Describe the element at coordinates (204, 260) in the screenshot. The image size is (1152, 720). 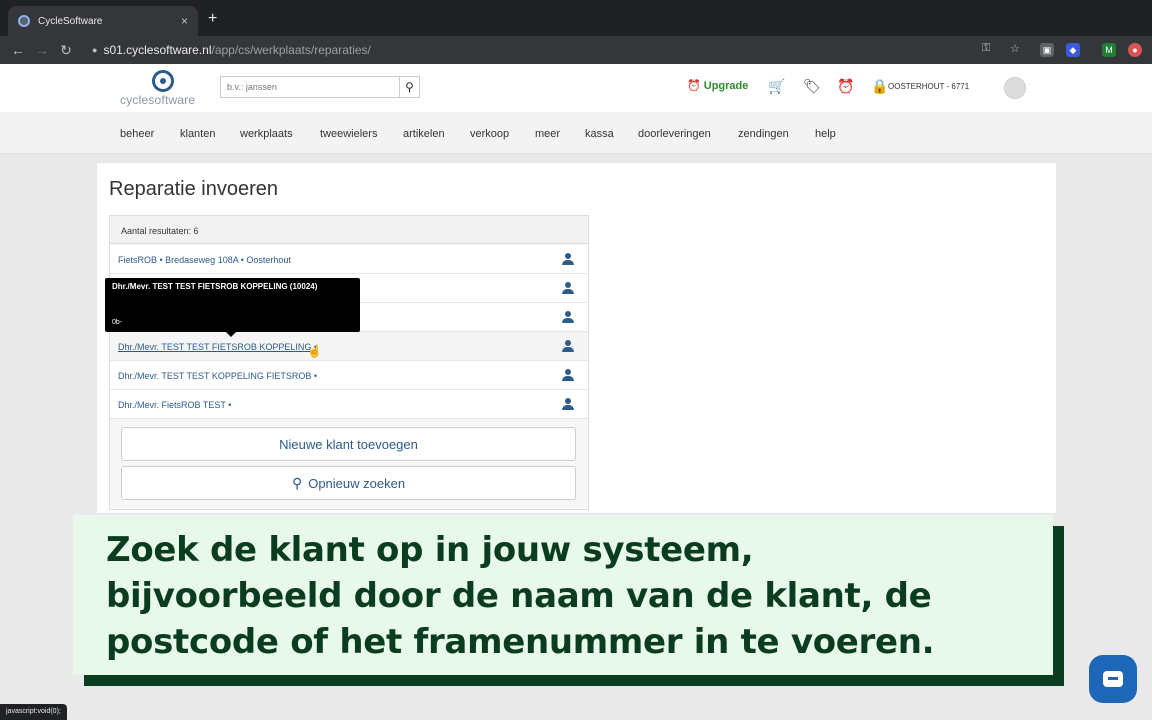
I see `list-item-label: FietsROB • Bredaseweg 108A • Oosterhout` at that location.